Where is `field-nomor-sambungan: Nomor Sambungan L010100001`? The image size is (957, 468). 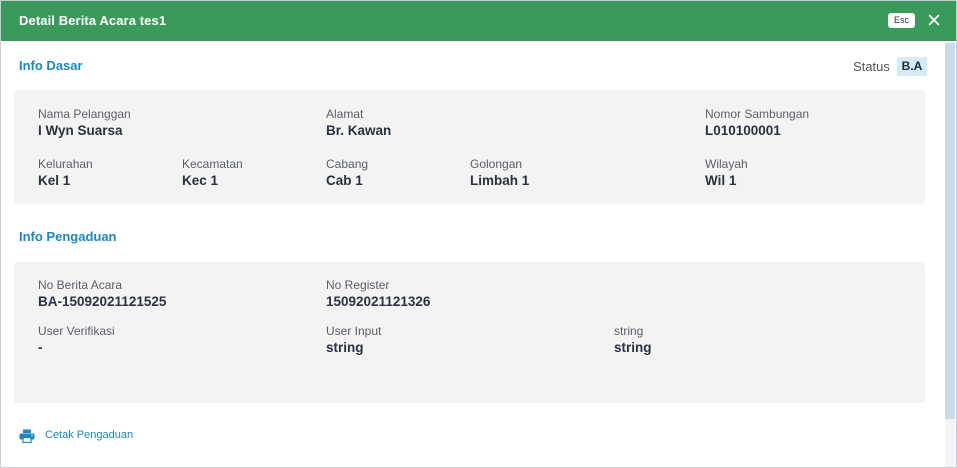 field-nomor-sambungan: Nomor Sambungan L010100001 is located at coordinates (757, 123).